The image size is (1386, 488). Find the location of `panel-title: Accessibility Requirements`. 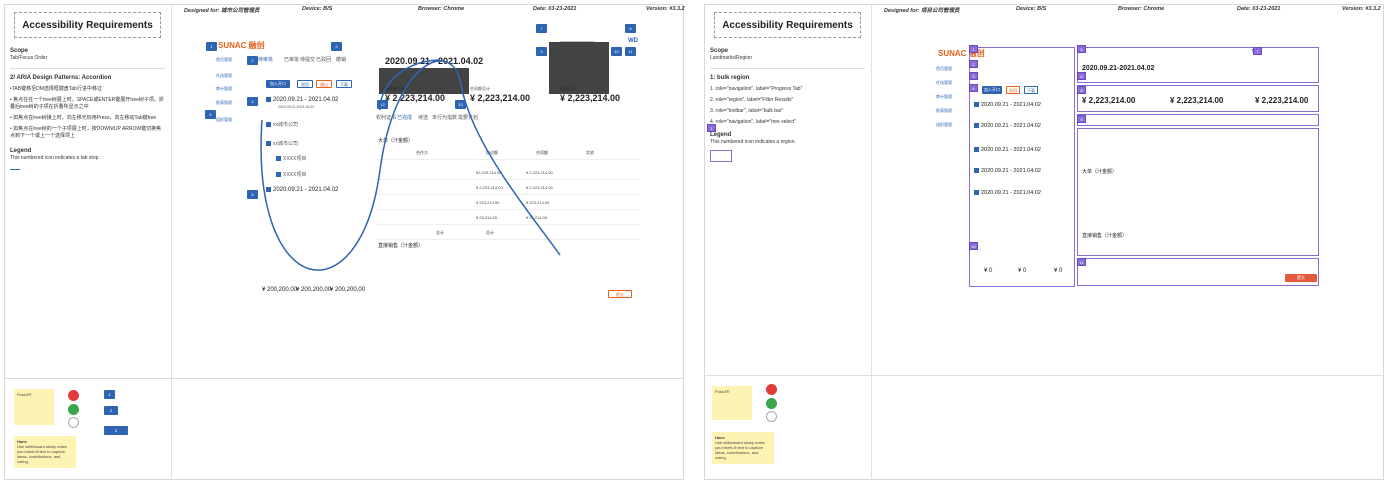

panel-title: Accessibility Requirements is located at coordinates (787, 25).